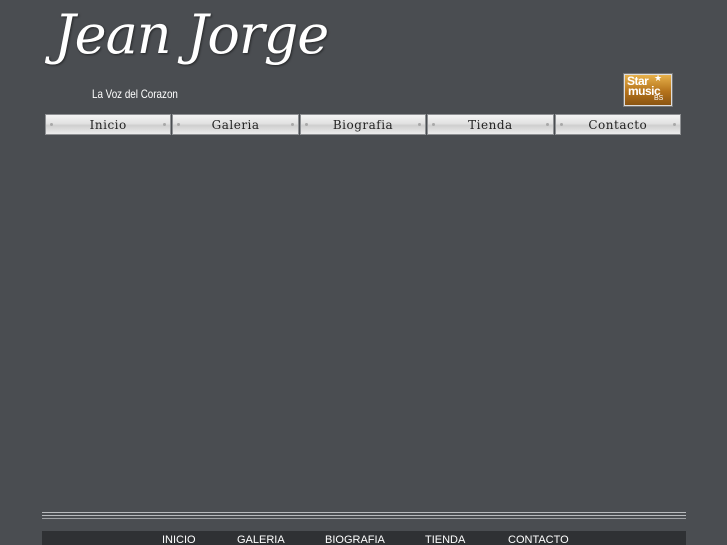  I want to click on site-logo-title: Jean Jorge, so click(191, 35).